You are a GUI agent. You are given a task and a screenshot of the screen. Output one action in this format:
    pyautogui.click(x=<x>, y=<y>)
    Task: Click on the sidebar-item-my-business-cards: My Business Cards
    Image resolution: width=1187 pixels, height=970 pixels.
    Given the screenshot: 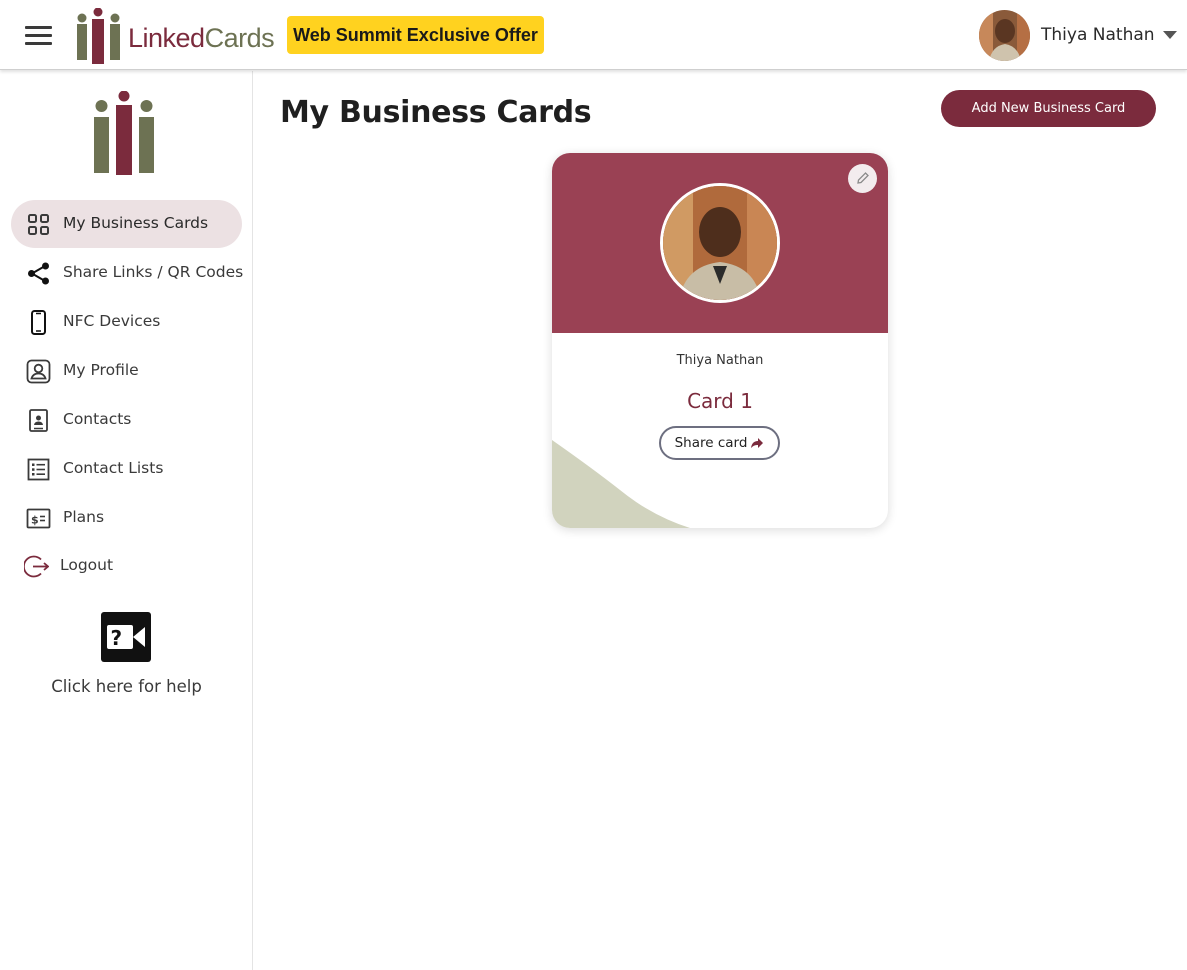 What is the action you would take?
    pyautogui.click(x=126, y=224)
    